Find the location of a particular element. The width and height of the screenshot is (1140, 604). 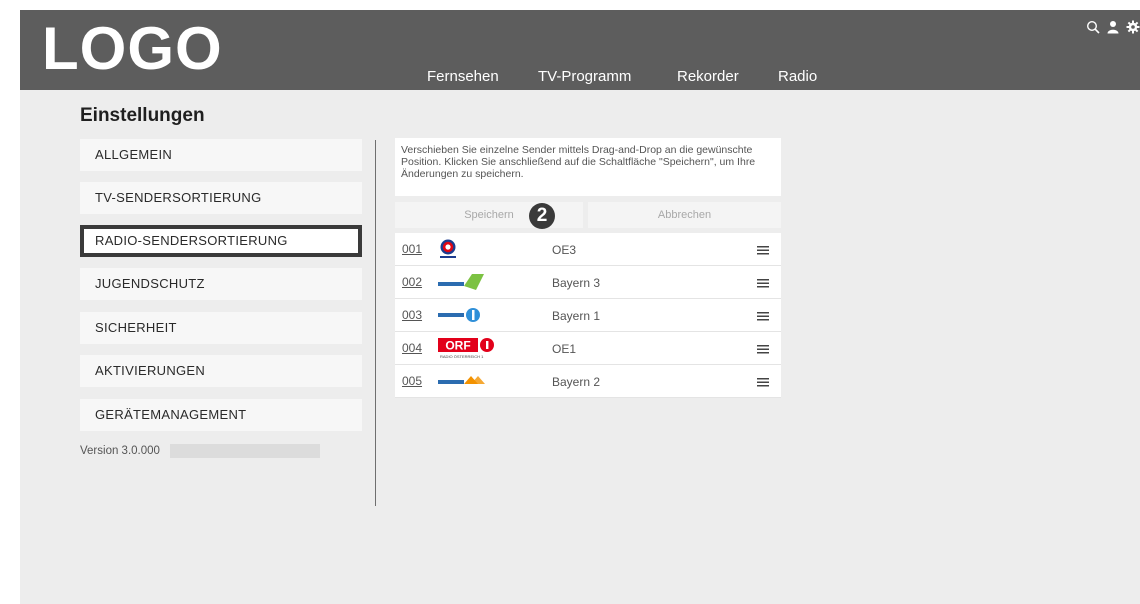

header-icons is located at coordinates (1113, 27).